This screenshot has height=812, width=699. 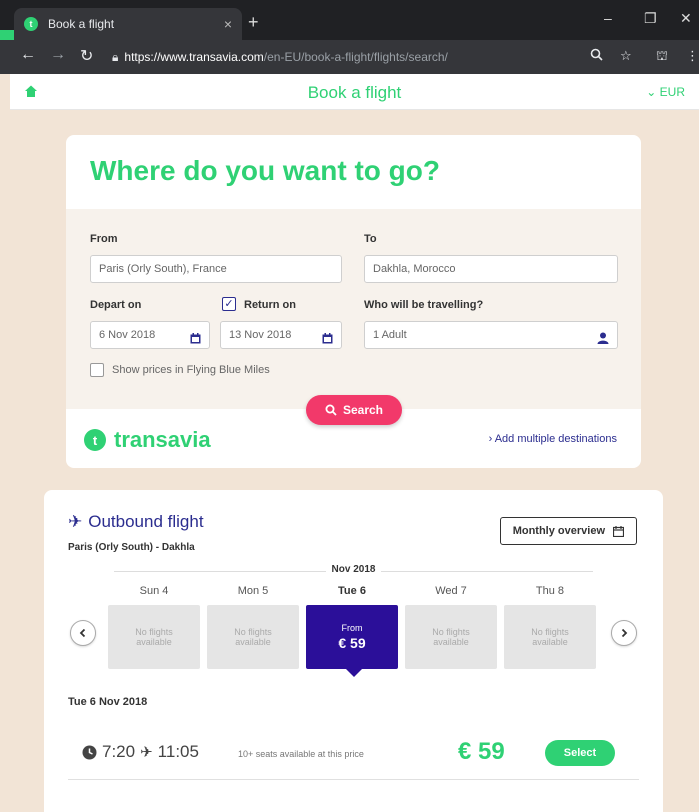 I want to click on from-field: Paris (Orly South), France, so click(x=216, y=269).